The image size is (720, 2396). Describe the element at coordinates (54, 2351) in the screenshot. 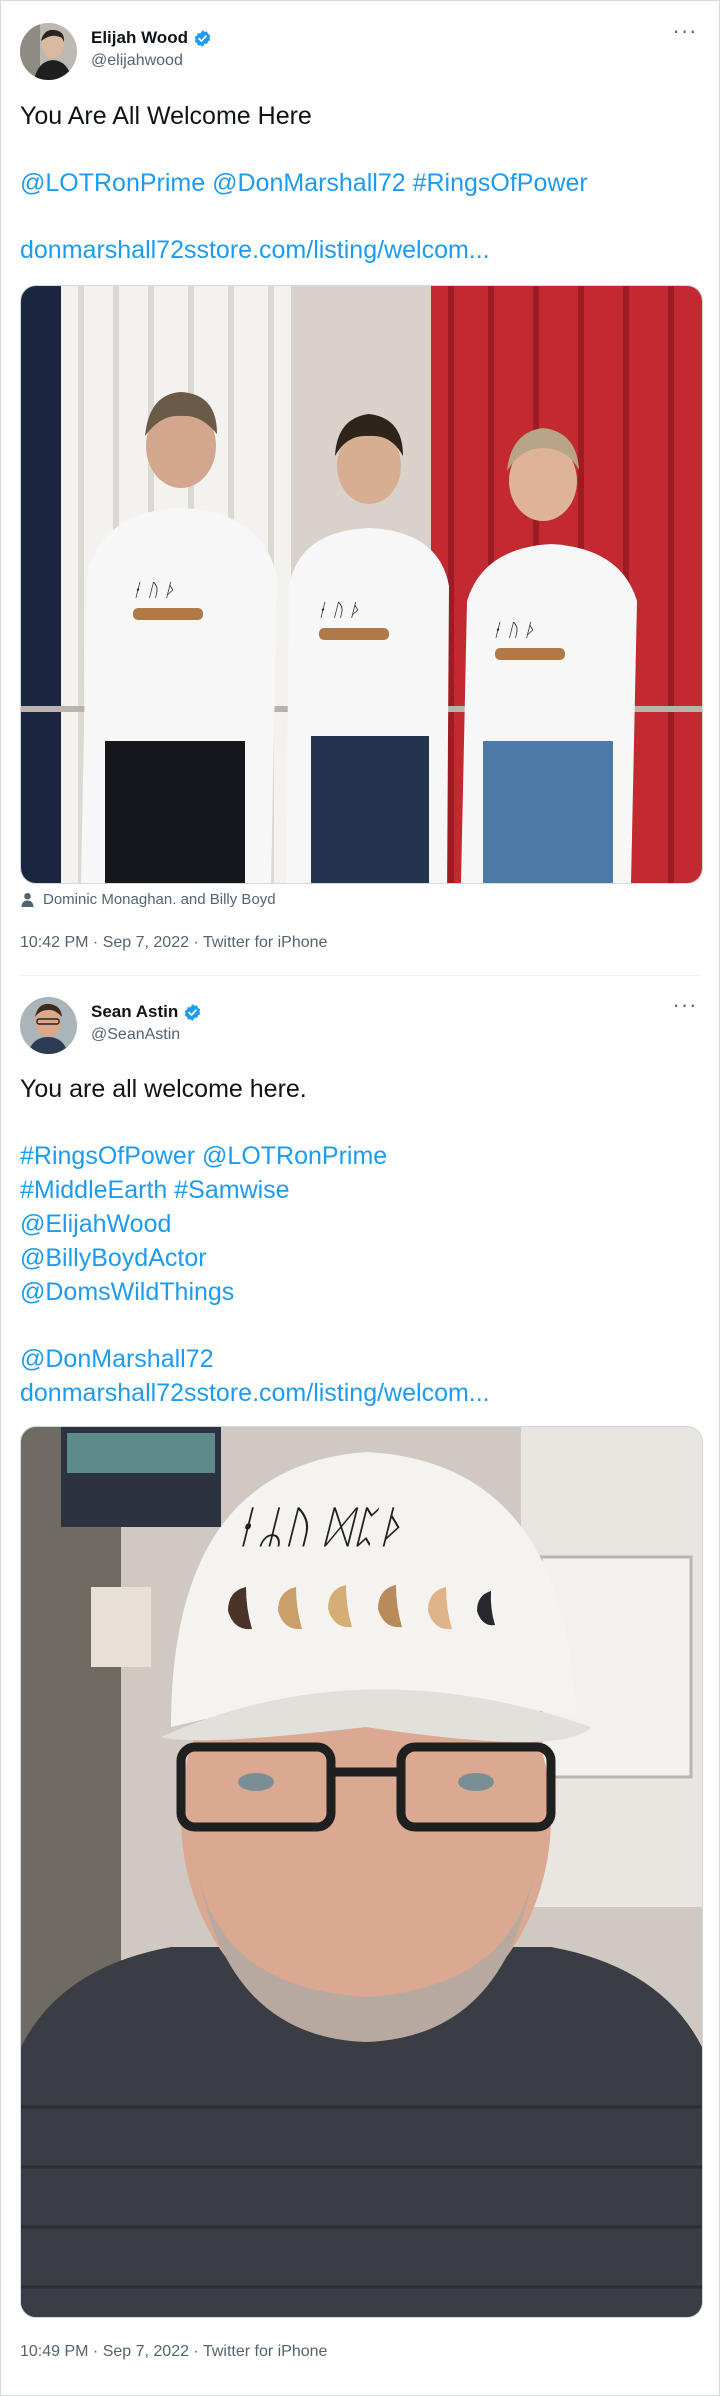

I see `time: 10:49 PM` at that location.